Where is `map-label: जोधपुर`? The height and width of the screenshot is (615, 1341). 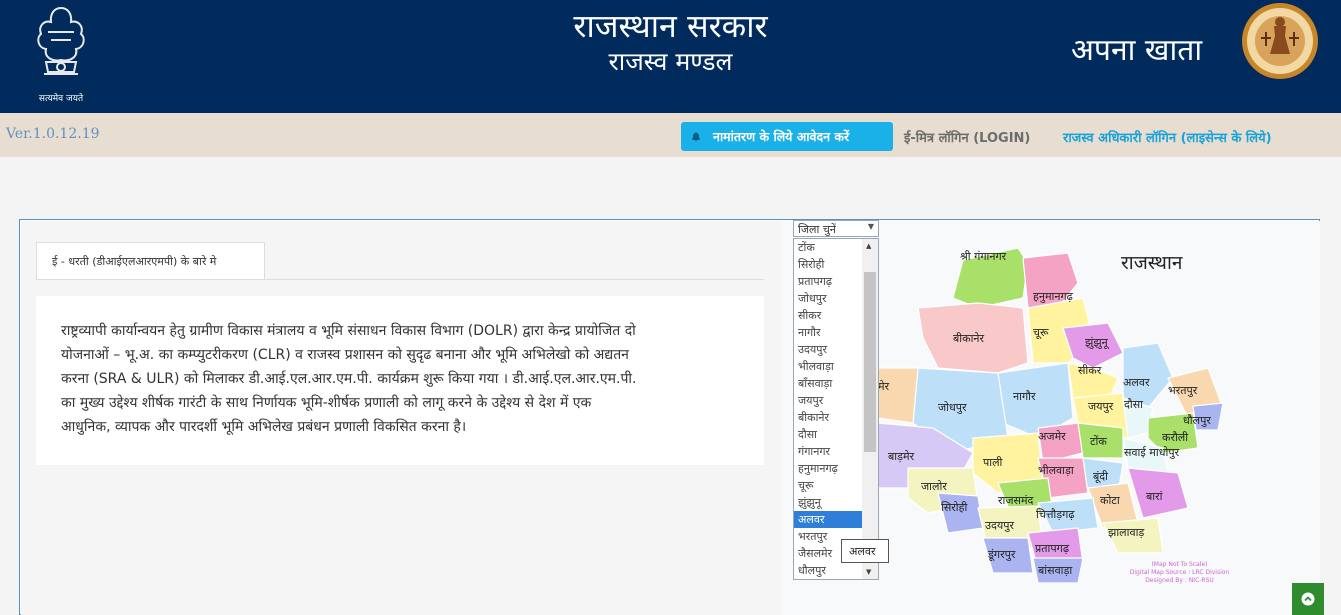
map-label: जोधपुर is located at coordinates (952, 407).